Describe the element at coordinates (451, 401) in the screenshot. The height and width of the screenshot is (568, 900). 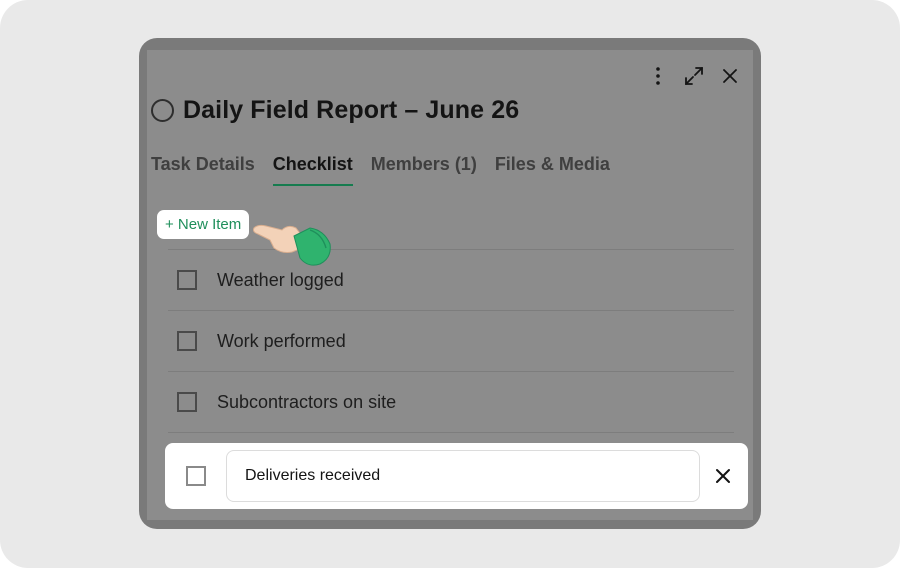
I see `checklist-item: Subcontractors on site` at that location.